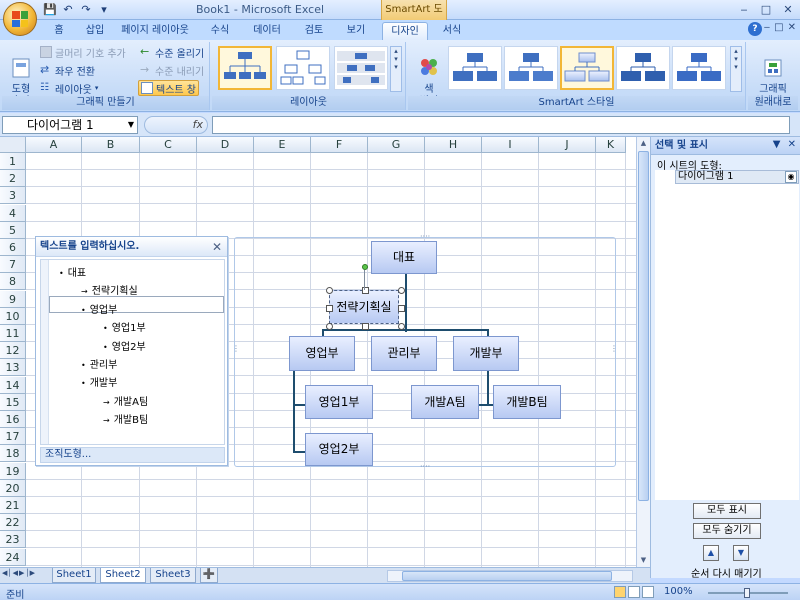 The image size is (800, 600). Describe the element at coordinates (643, 352) in the screenshot. I see `vertical-scrollbar: ▲ ▼` at that location.